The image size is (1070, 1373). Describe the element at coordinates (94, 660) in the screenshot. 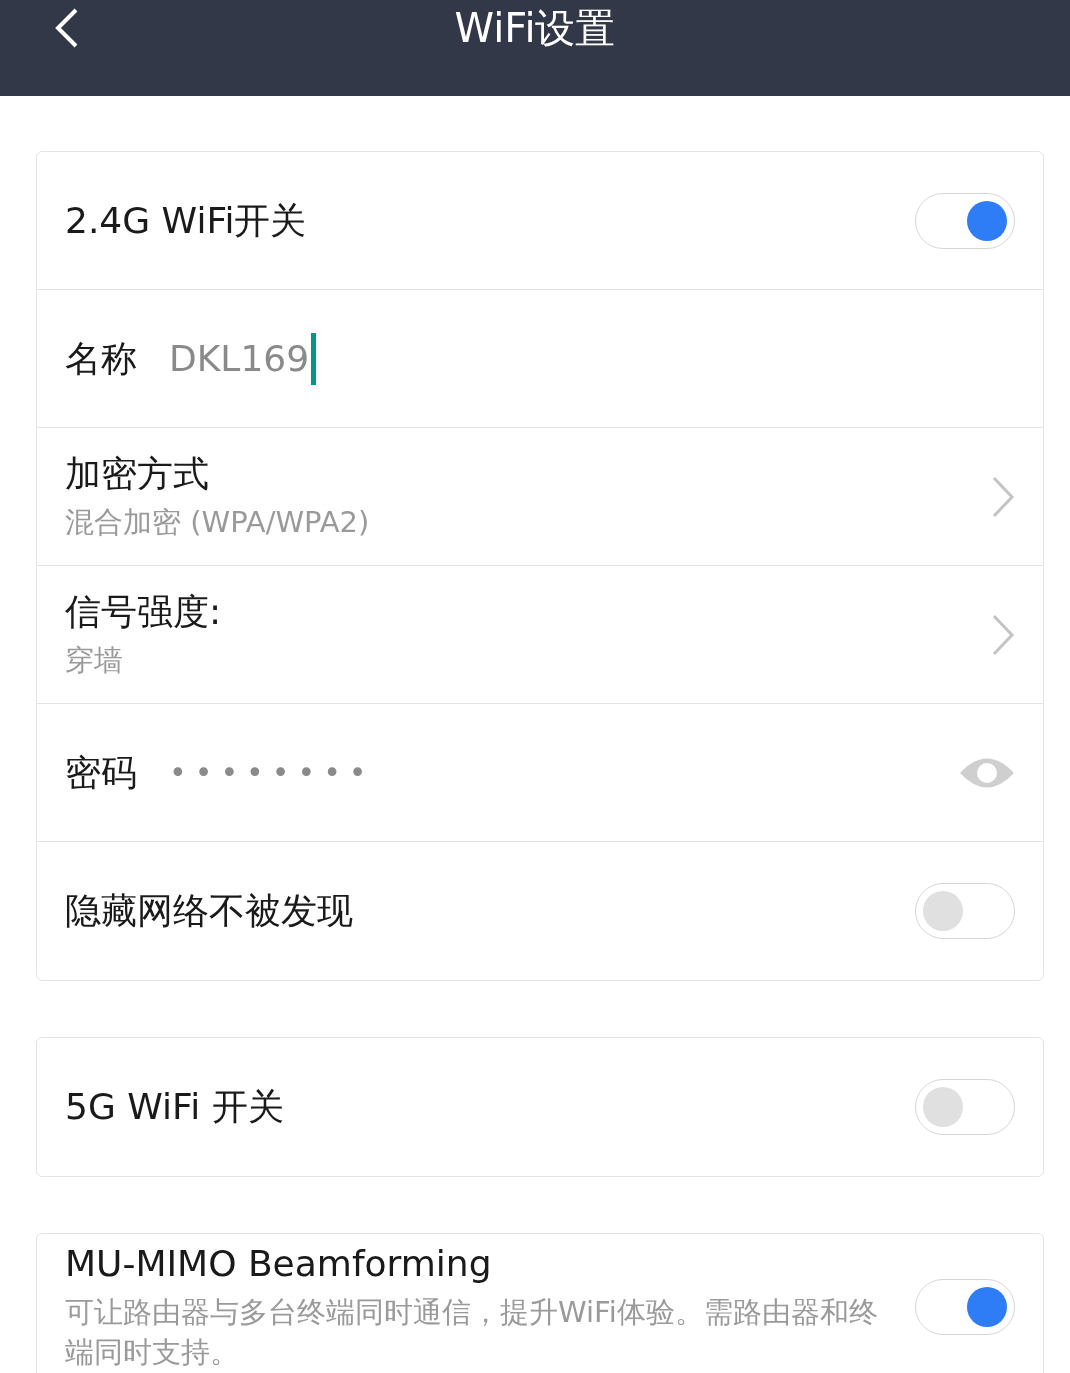

I see `setting-value: 穿墙` at that location.